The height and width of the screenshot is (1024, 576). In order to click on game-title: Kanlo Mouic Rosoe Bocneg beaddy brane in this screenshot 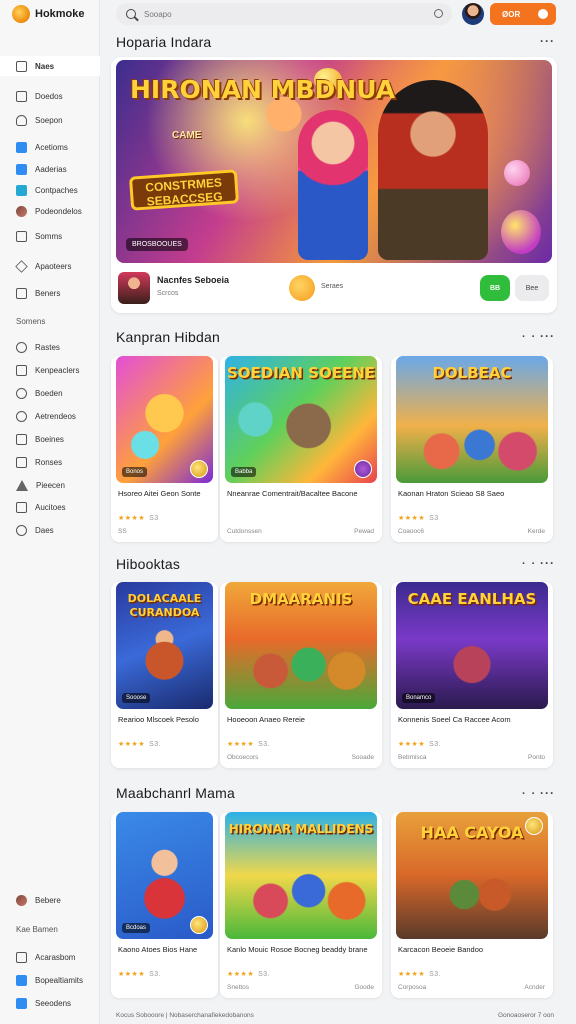, I will do `click(301, 949)`.